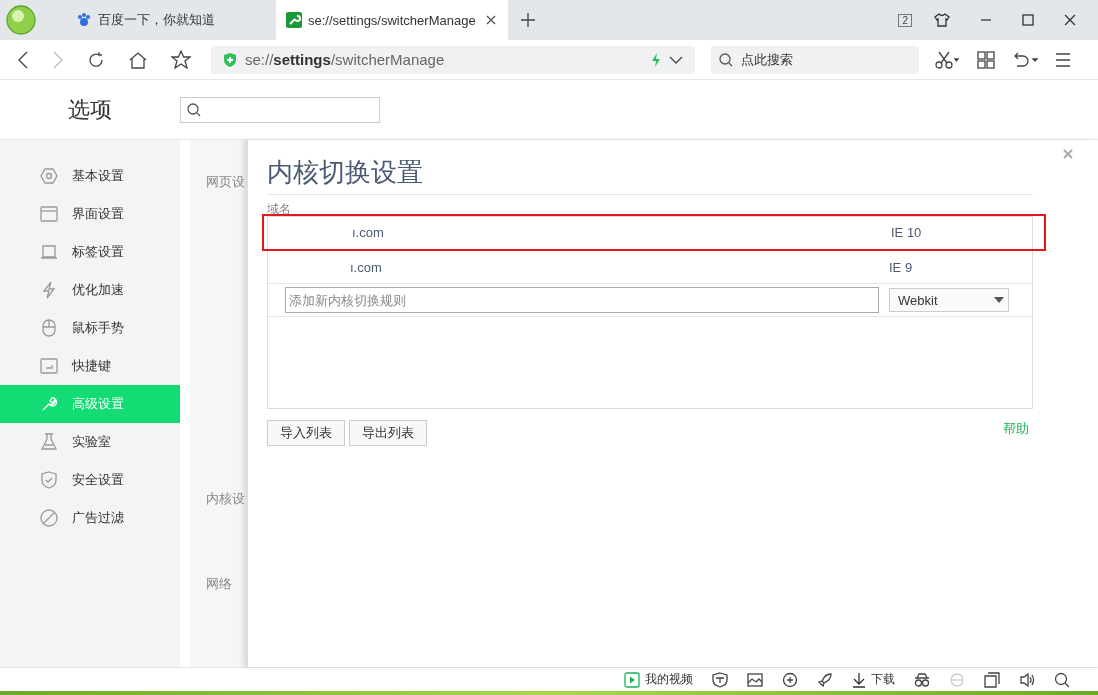  What do you see at coordinates (90, 176) in the screenshot?
I see `sidebar-item: 基本设置` at bounding box center [90, 176].